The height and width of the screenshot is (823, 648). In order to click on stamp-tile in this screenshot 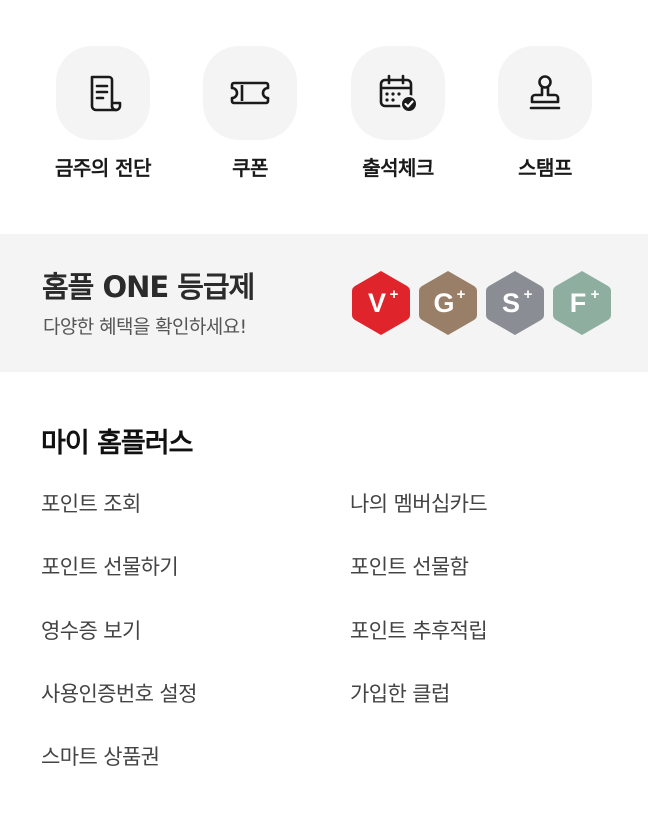, I will do `click(545, 93)`.